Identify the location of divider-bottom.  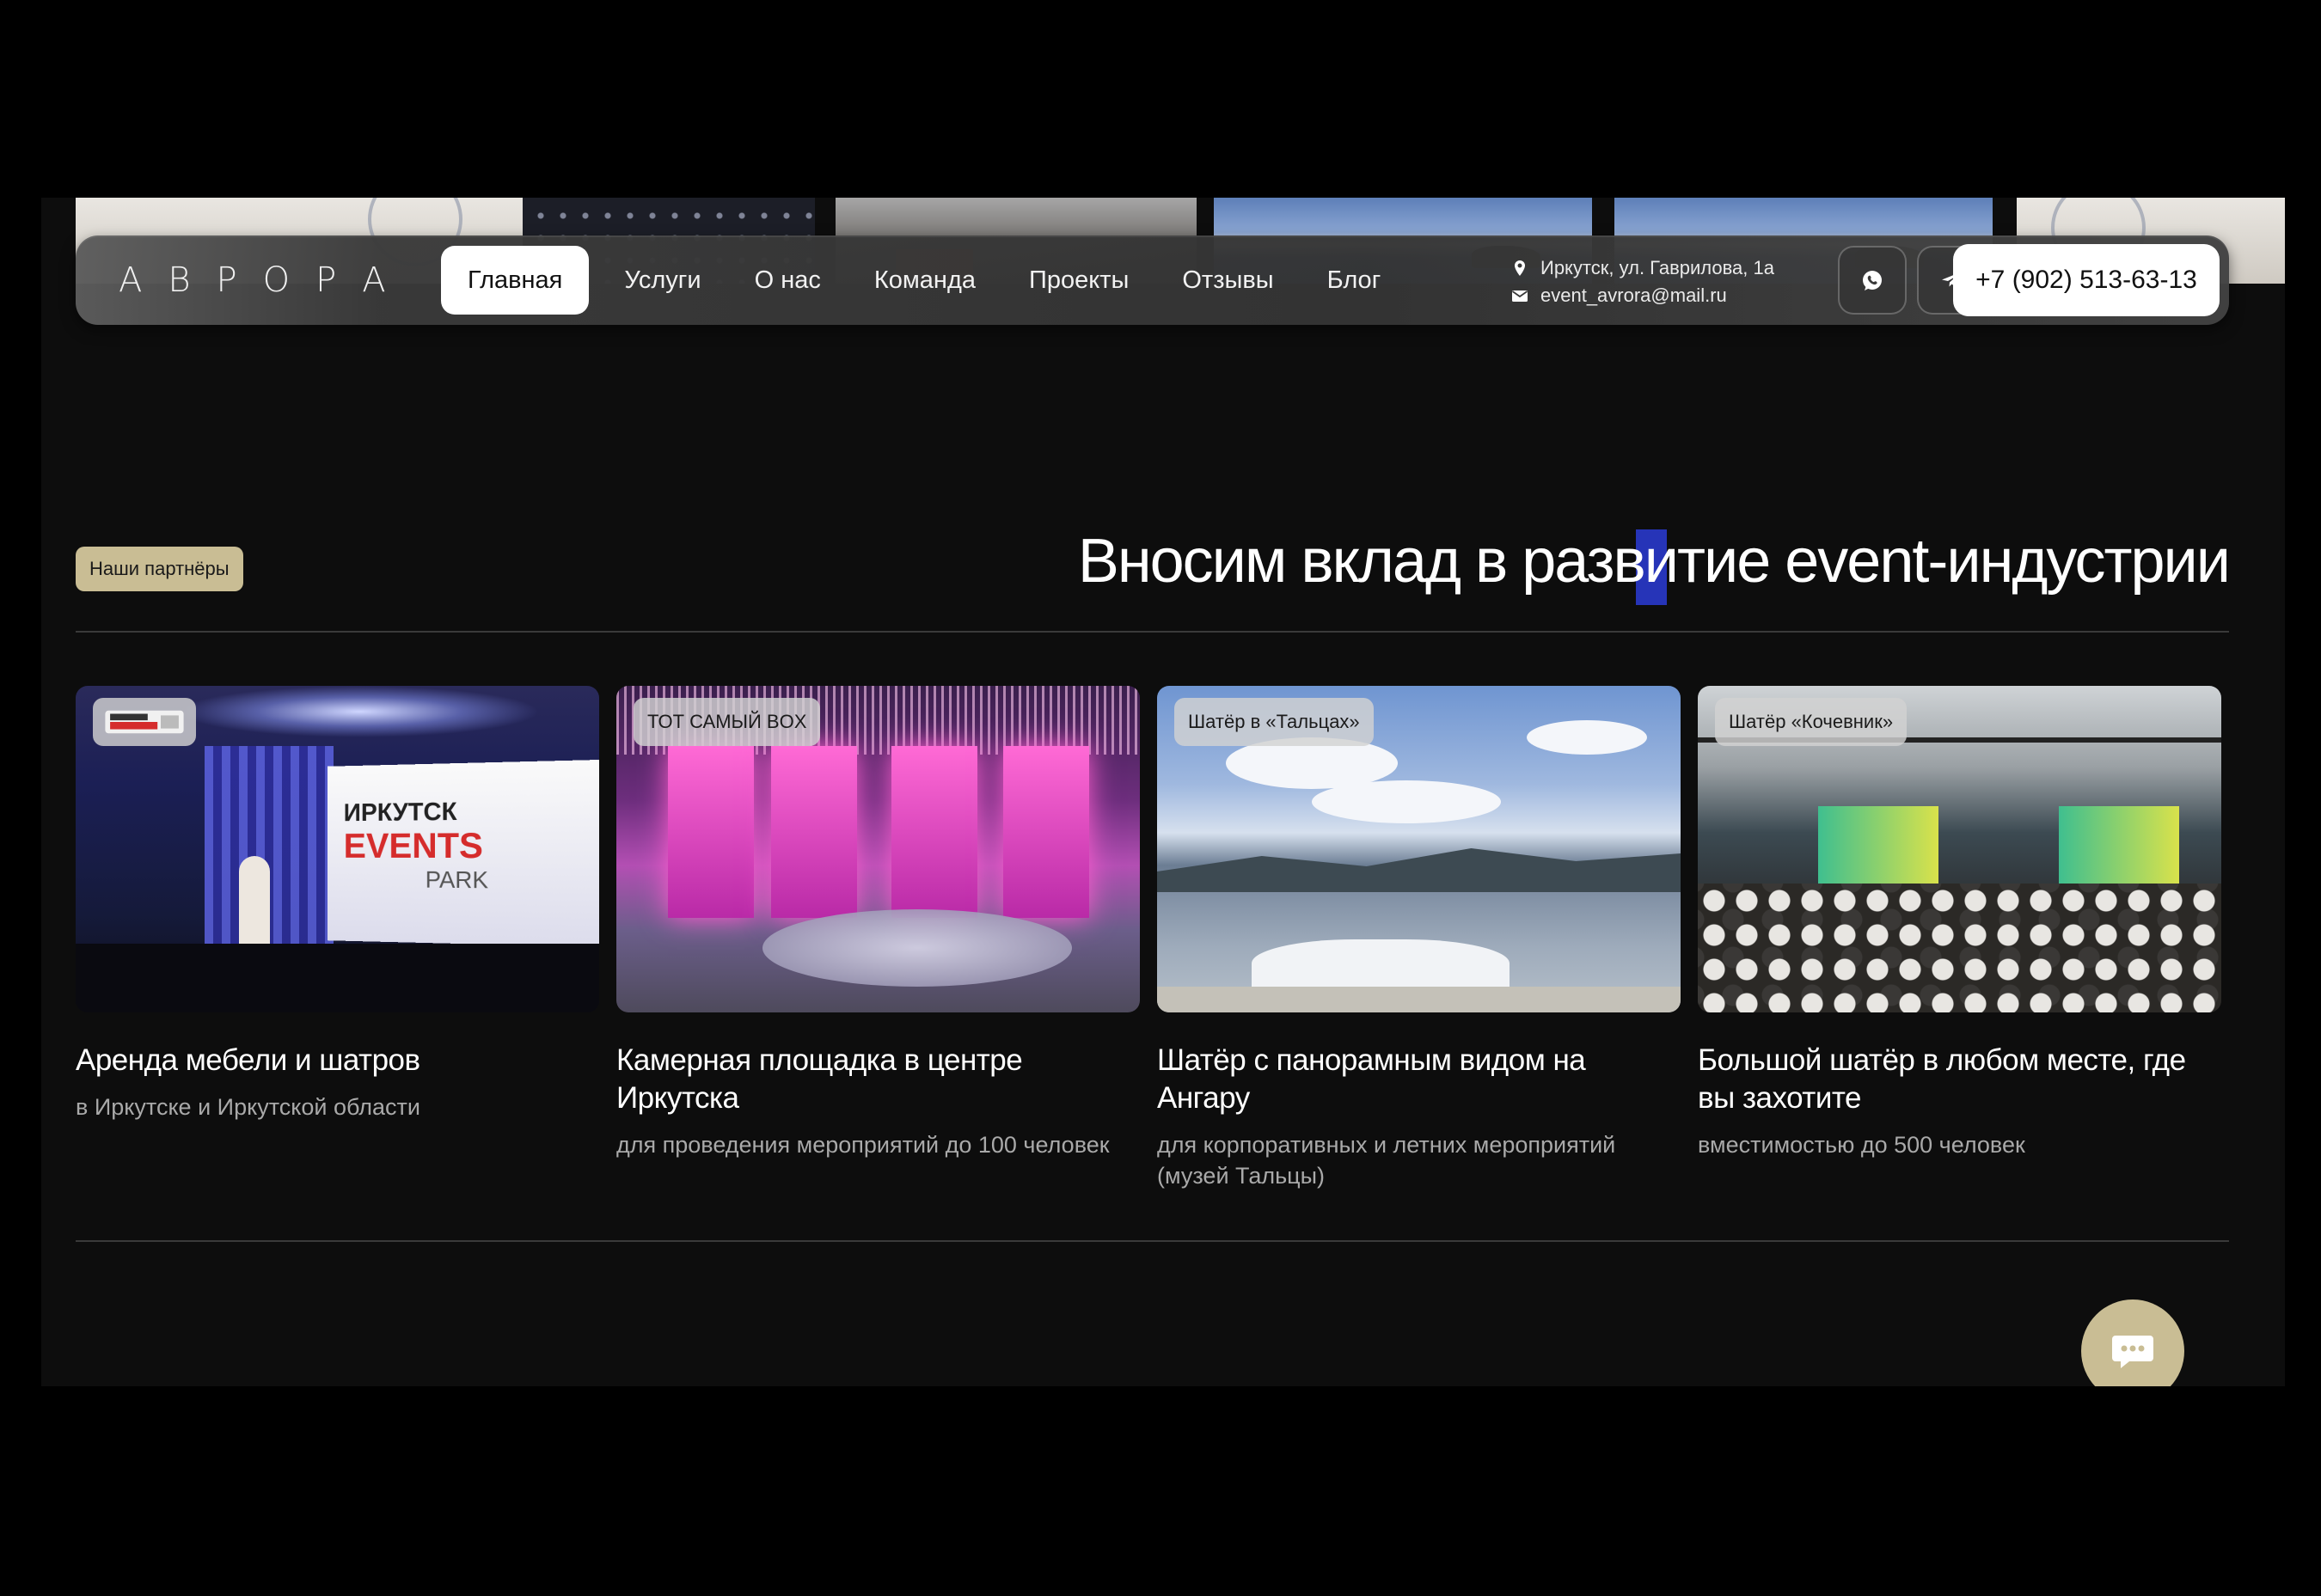
(1152, 1241).